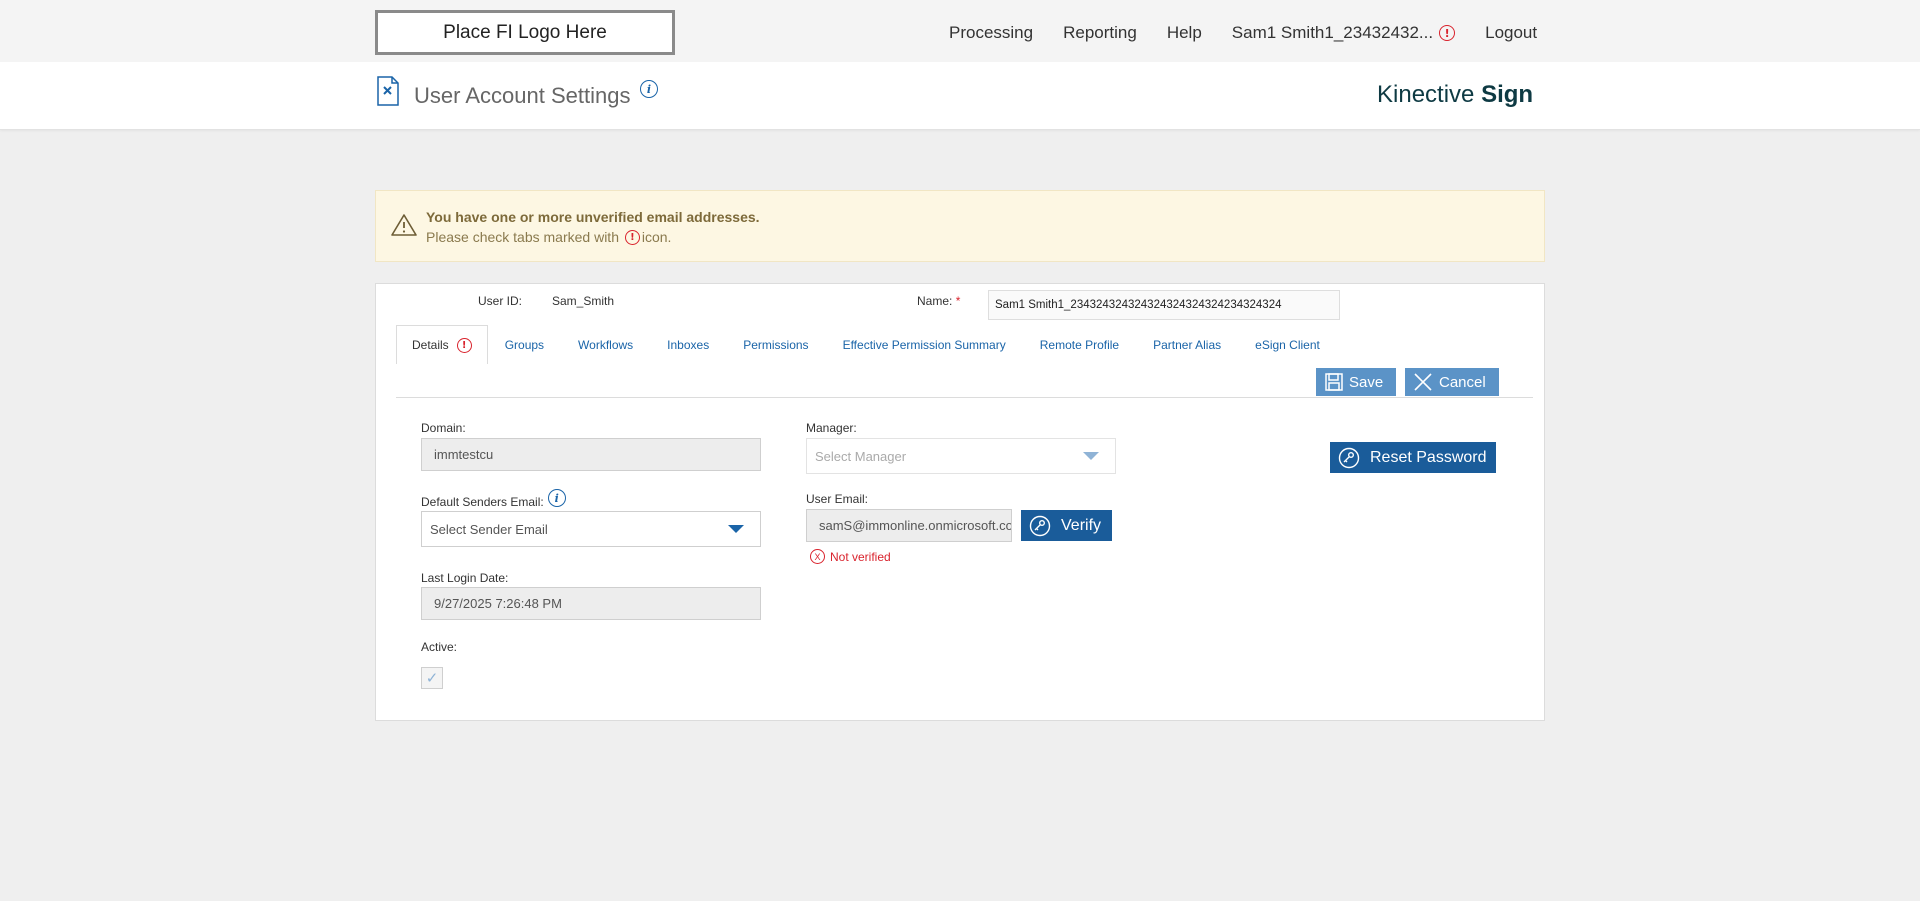 The image size is (1920, 901). I want to click on user-email-label: User Email:, so click(837, 499).